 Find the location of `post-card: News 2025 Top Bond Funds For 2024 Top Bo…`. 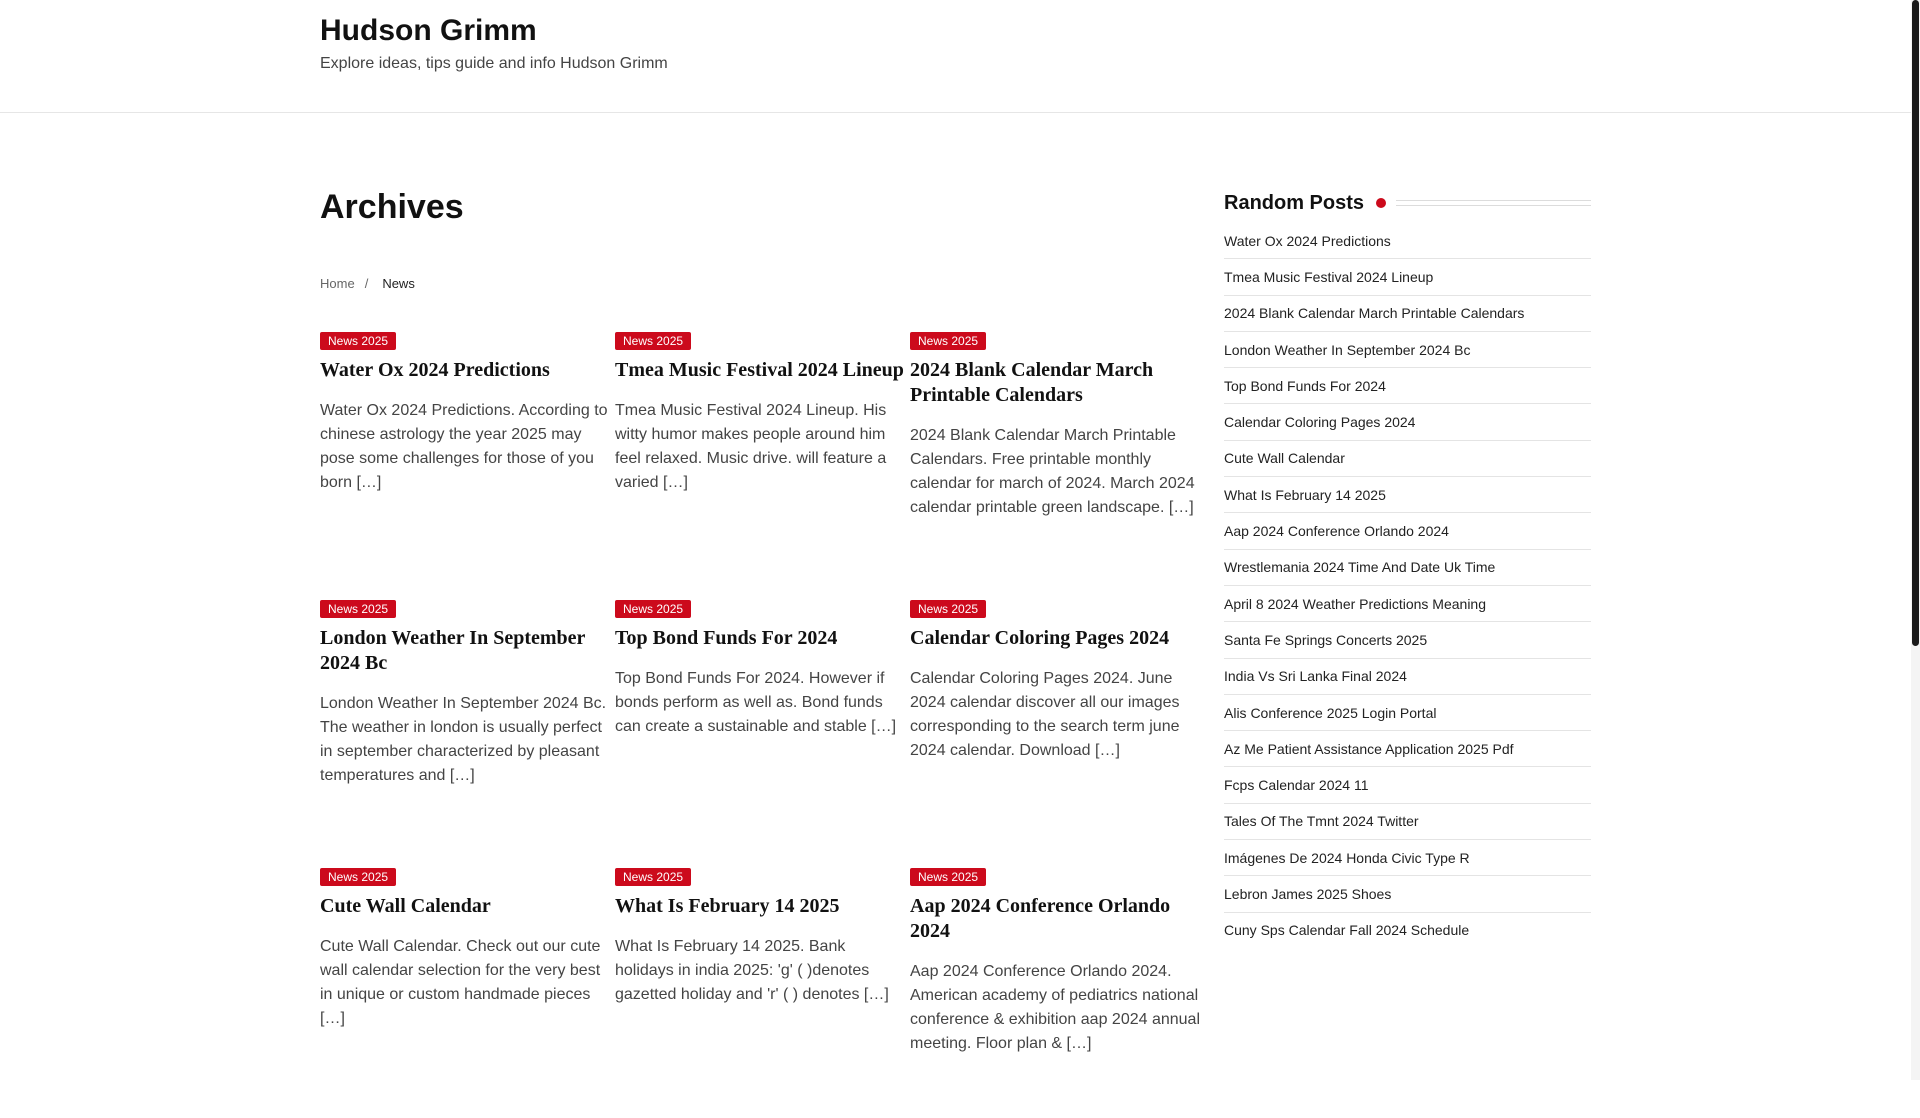

post-card: News 2025 Top Bond Funds For 2024 Top Bo… is located at coordinates (762, 734).